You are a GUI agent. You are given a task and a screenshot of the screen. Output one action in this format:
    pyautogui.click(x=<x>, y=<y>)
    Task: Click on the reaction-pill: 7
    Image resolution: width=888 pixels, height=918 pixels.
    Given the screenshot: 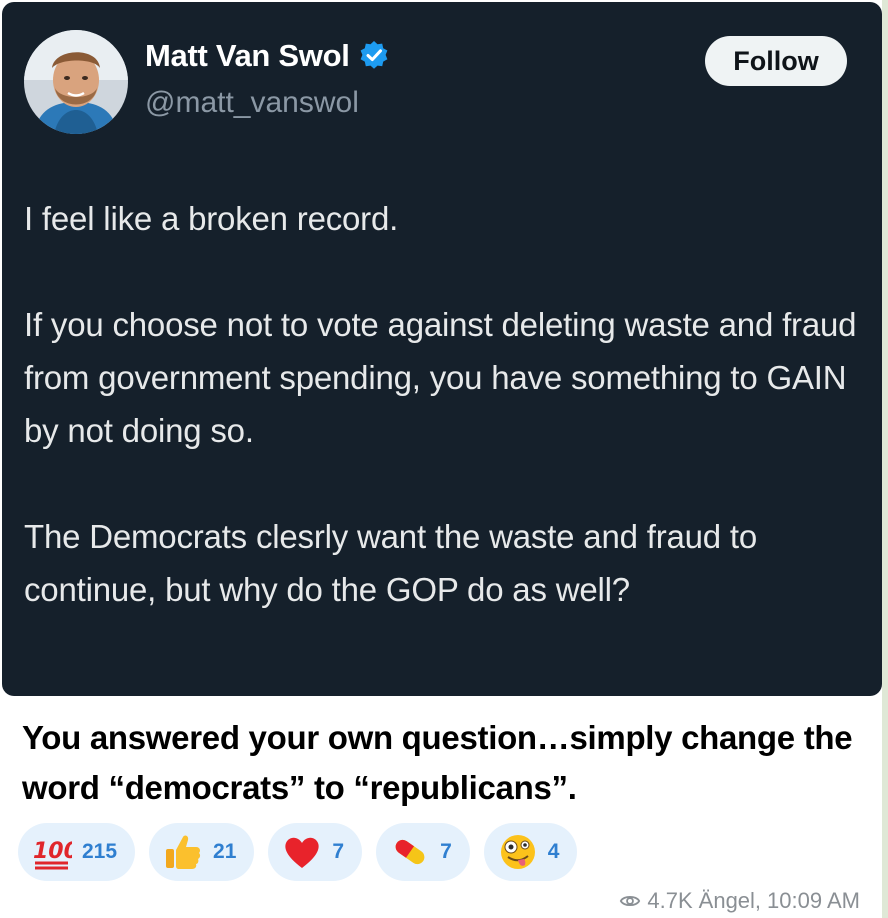 What is the action you would take?
    pyautogui.click(x=423, y=852)
    